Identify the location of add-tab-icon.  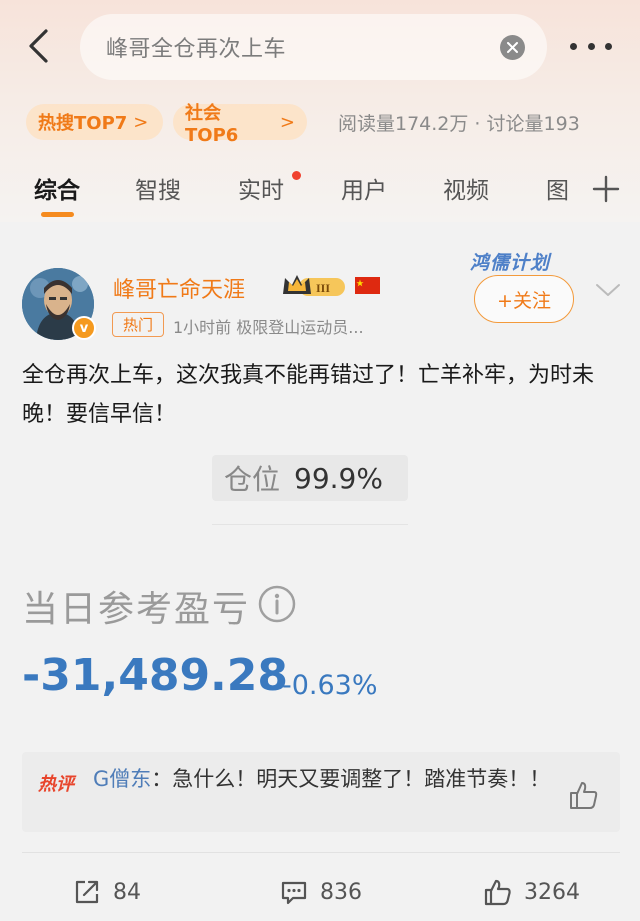
(606, 189).